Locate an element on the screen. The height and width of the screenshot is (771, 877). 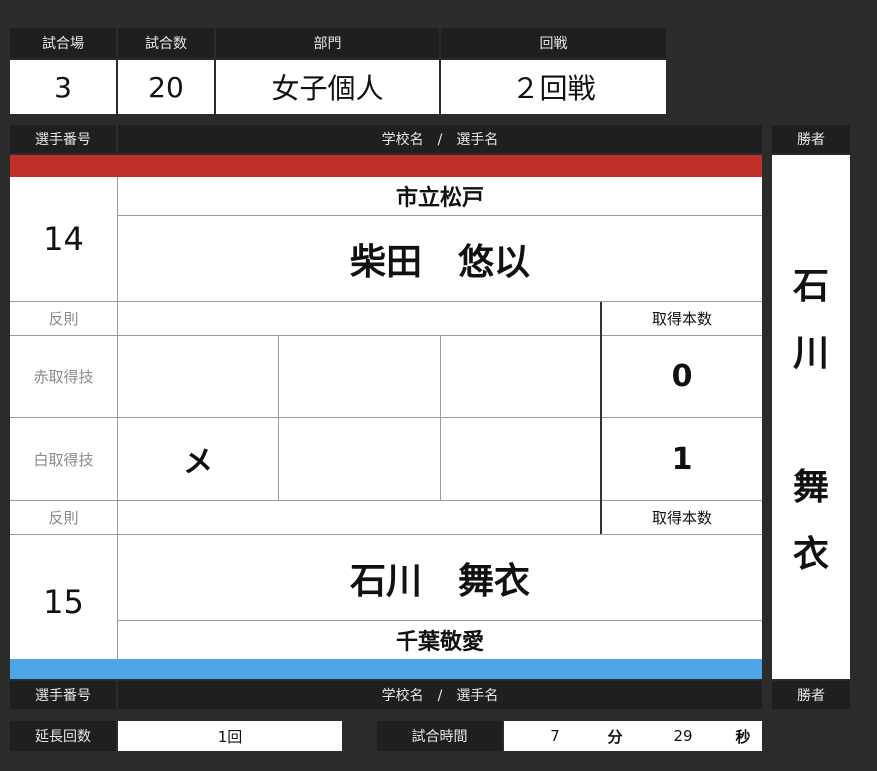
seconds-unit: 秒 is located at coordinates (743, 736).